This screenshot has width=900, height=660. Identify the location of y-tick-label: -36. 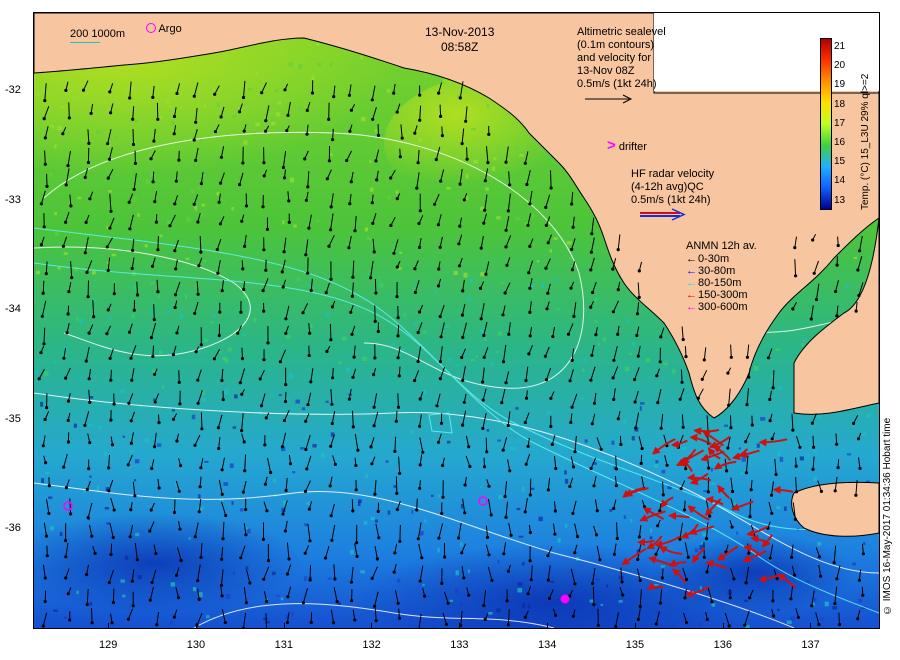
(13, 528).